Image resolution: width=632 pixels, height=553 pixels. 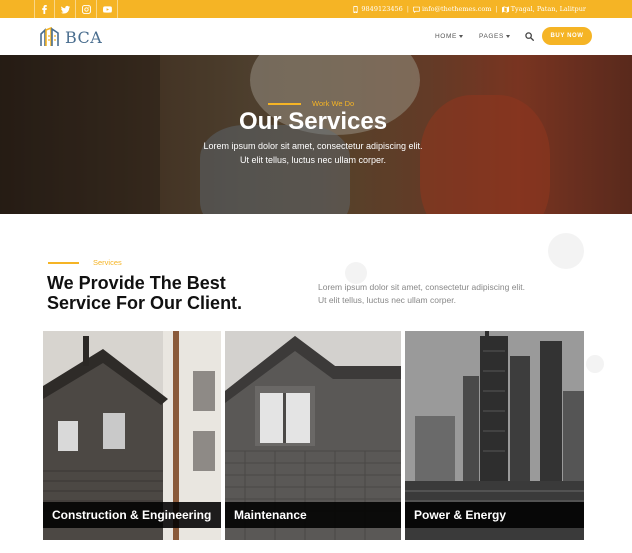 What do you see at coordinates (107, 262) in the screenshot?
I see `services-kicker-text: Services` at bounding box center [107, 262].